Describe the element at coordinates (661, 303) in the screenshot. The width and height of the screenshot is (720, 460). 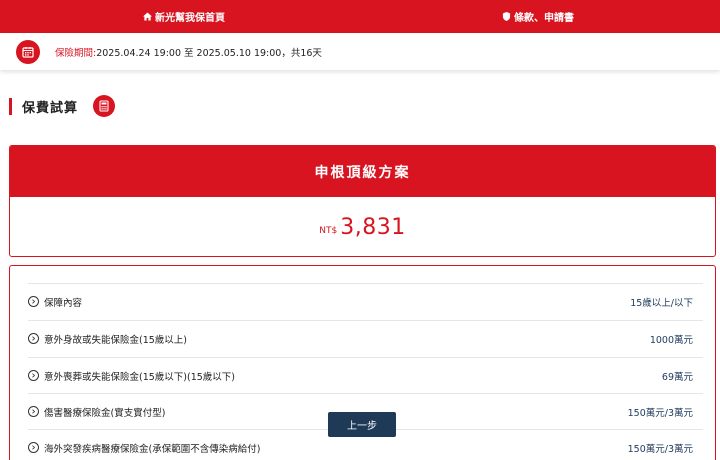
I see `coverage-value: 15歲以上/以下` at that location.